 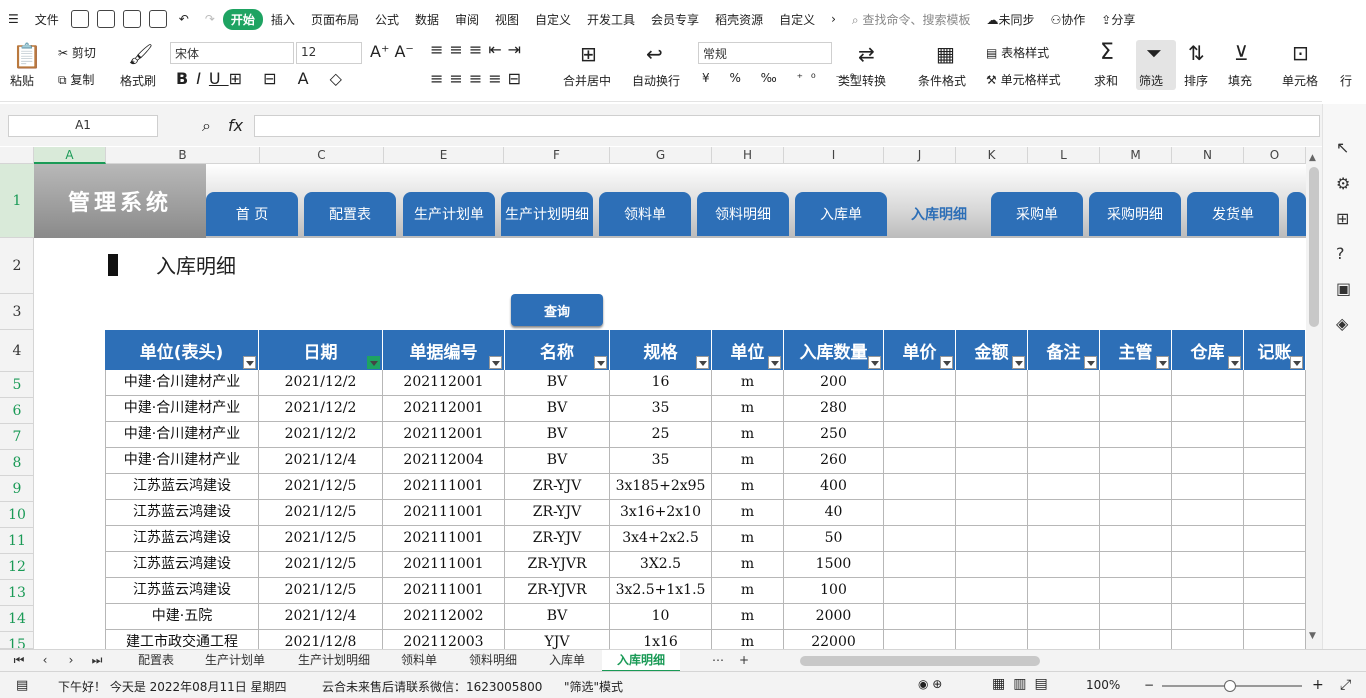 I want to click on col-i: I, so click(x=834, y=155).